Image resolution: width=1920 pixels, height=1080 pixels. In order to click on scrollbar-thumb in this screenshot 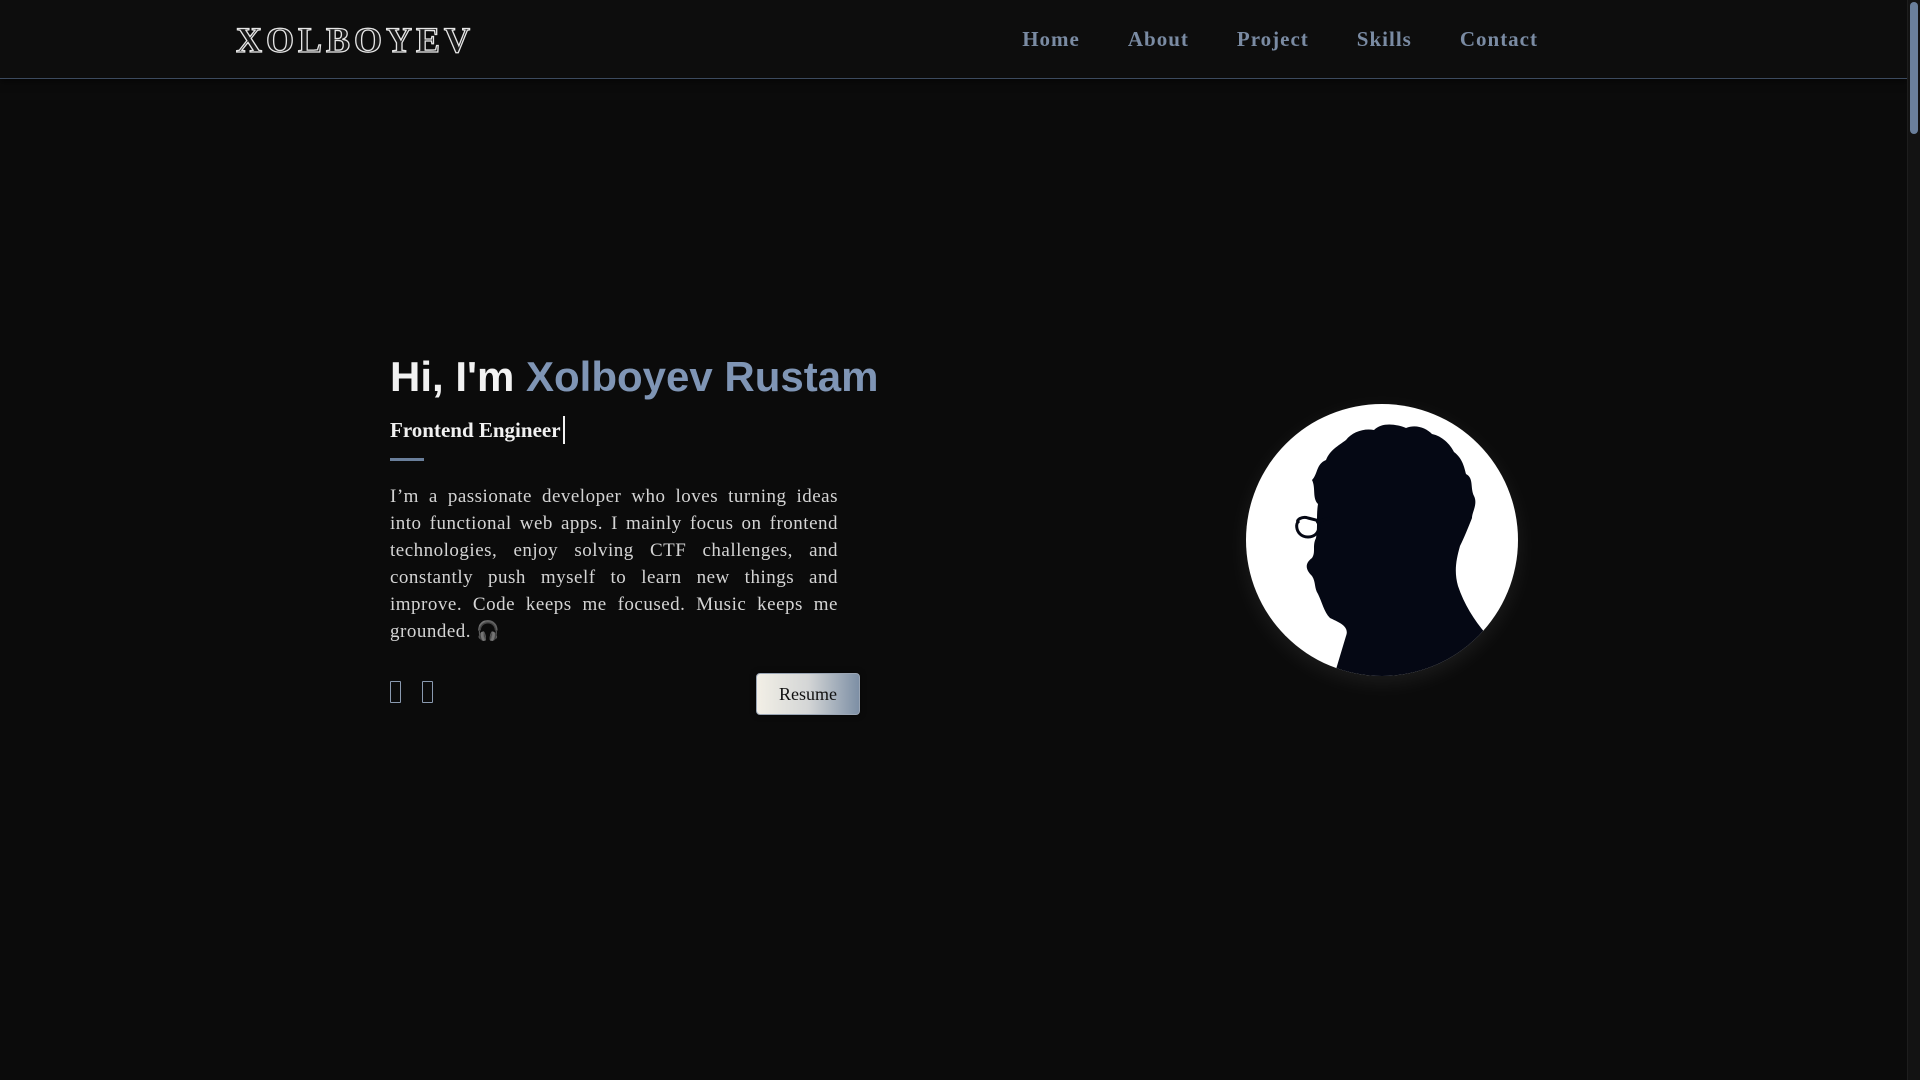, I will do `click(1914, 68)`.